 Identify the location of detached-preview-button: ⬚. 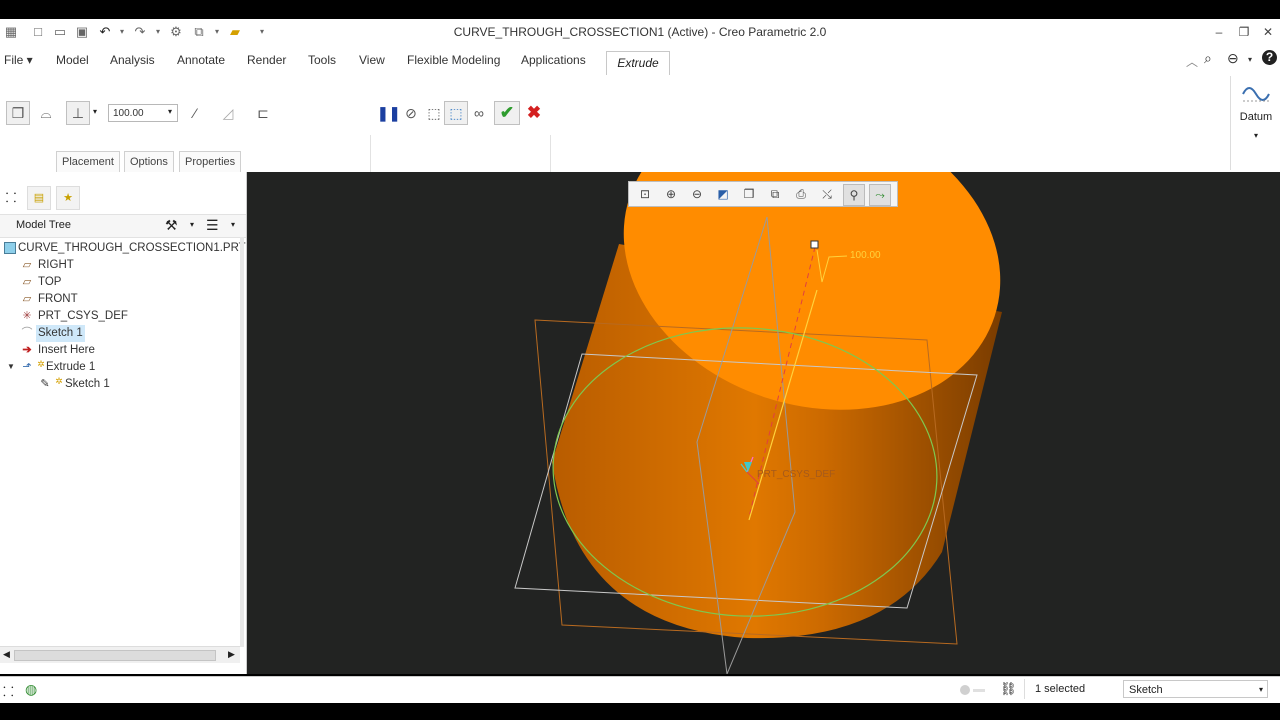
(456, 113).